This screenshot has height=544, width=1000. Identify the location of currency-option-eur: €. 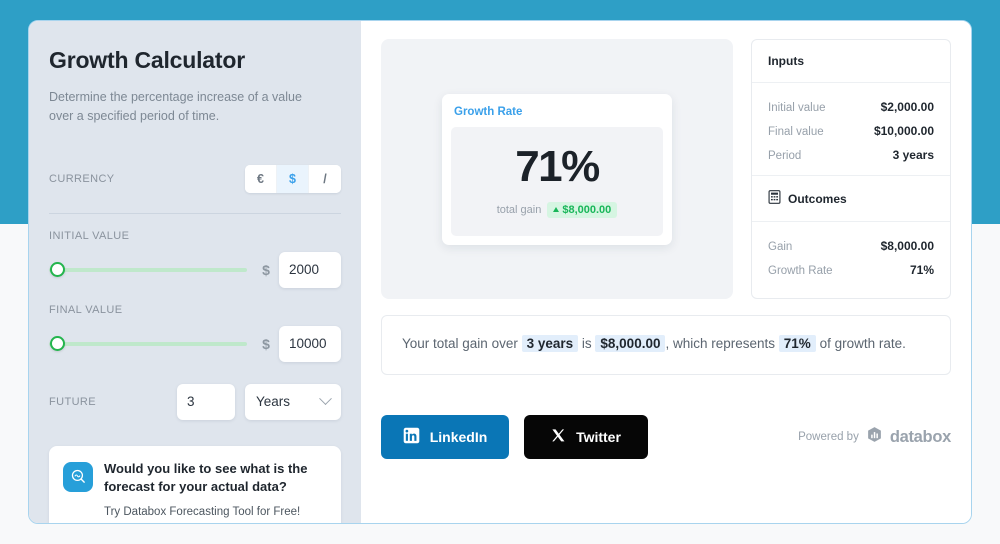
(261, 178).